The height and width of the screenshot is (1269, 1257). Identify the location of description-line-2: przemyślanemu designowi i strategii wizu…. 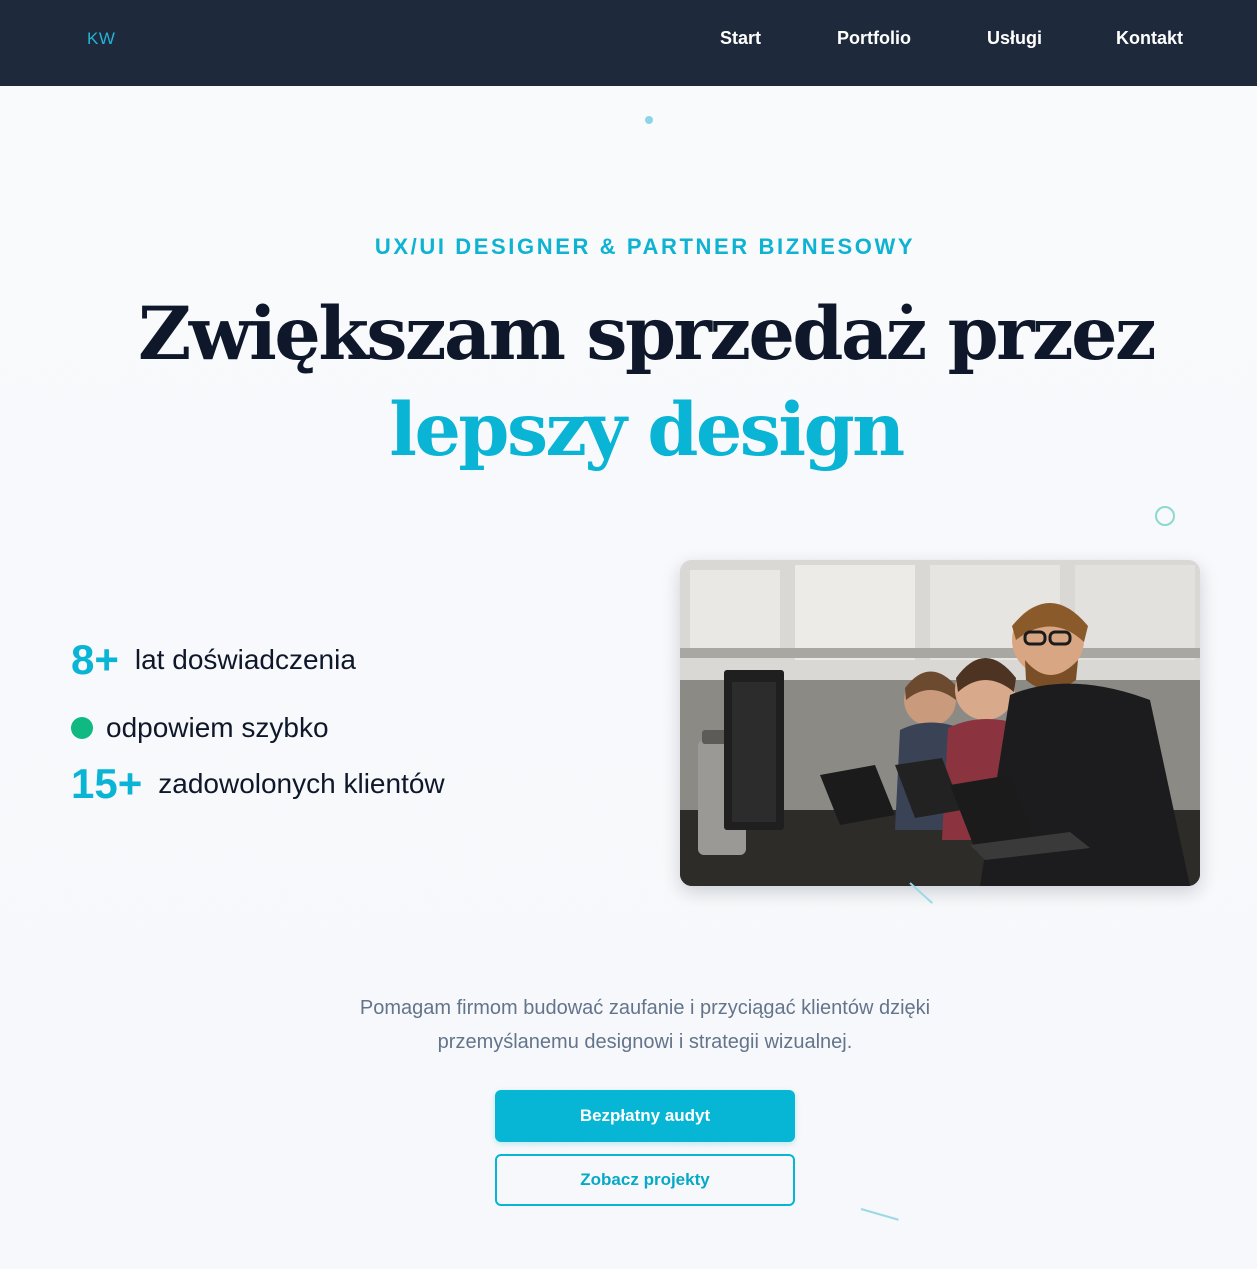
(645, 1042).